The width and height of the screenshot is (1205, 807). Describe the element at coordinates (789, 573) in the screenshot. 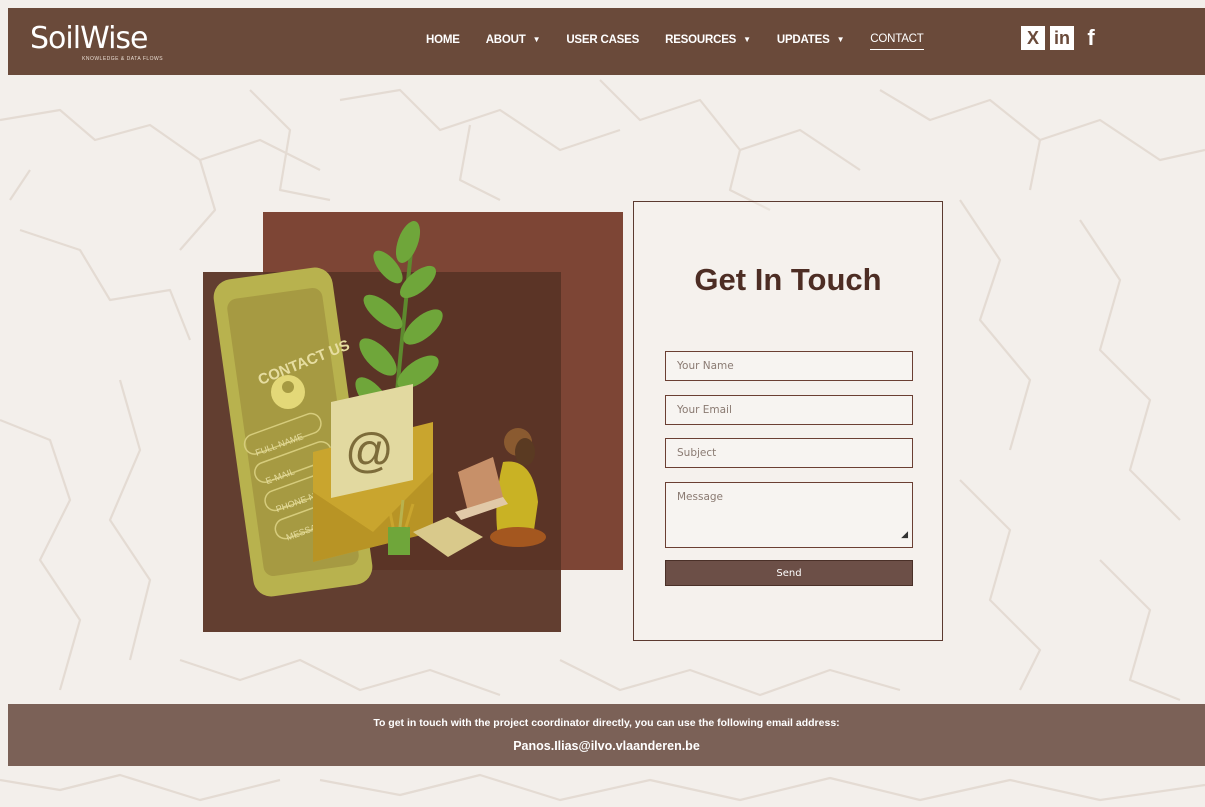

I see `send-button: Send` at that location.